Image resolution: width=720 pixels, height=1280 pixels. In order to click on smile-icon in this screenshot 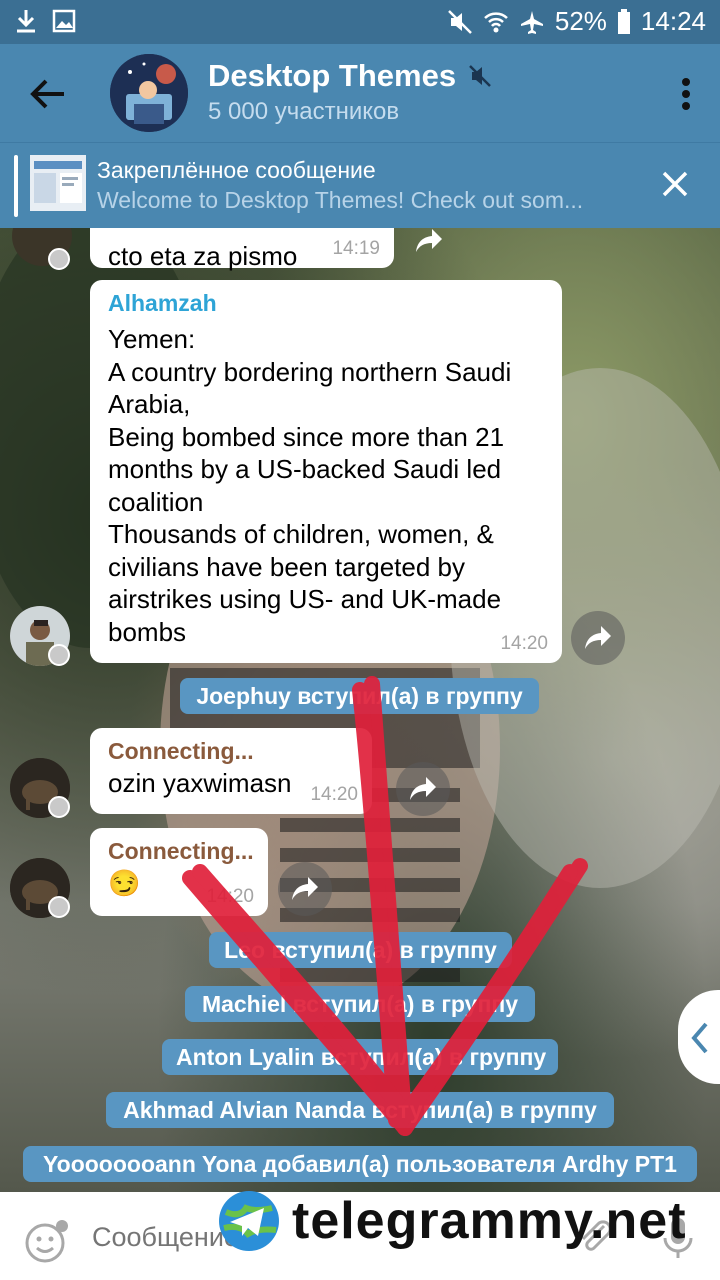, I will do `click(46, 1241)`.